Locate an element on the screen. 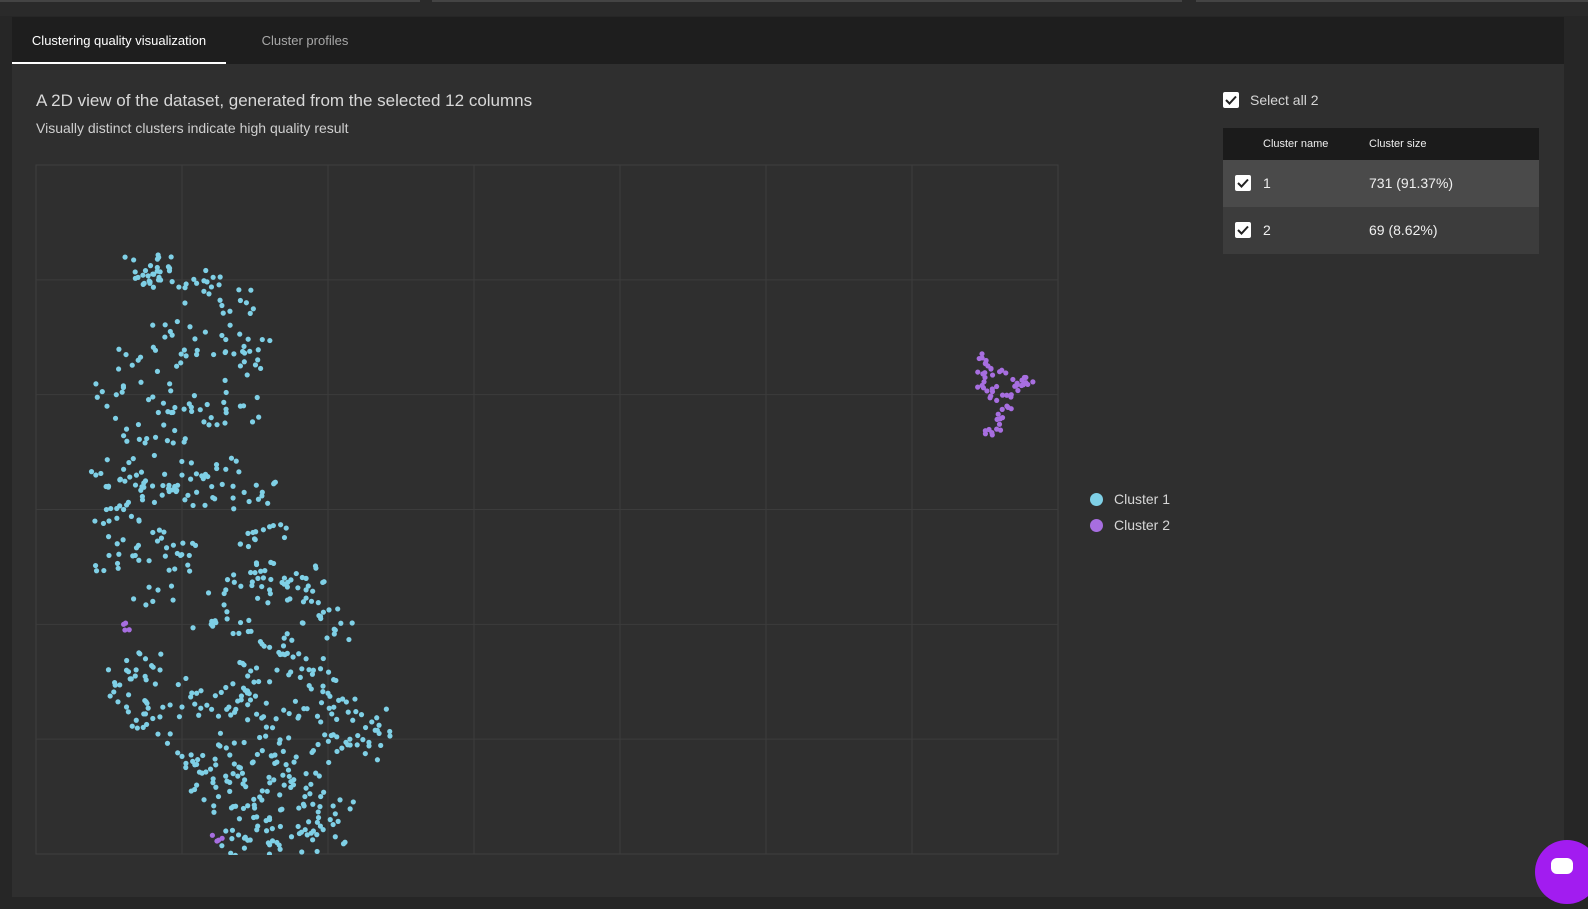  chat-bubble-icon is located at coordinates (1562, 866).